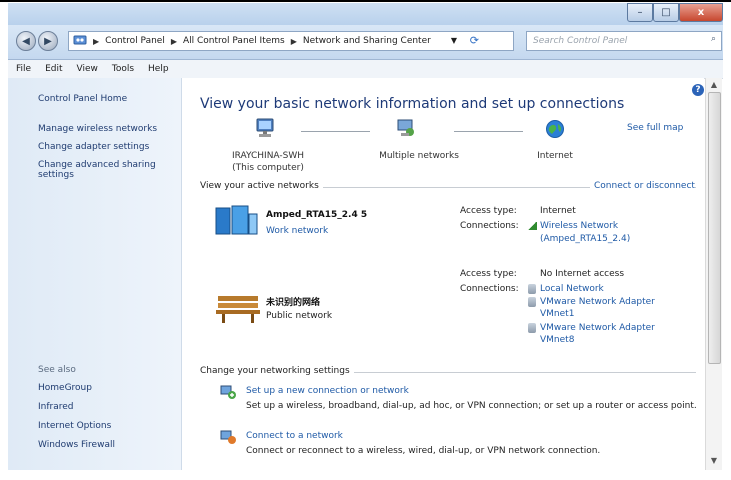 This screenshot has width=731, height=480. I want to click on computer-subtitle: (This computer), so click(268, 168).